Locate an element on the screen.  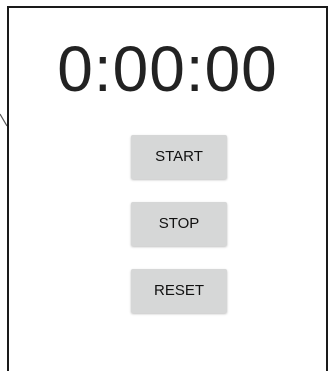
timer-display: 0:00:00 is located at coordinates (167, 69).